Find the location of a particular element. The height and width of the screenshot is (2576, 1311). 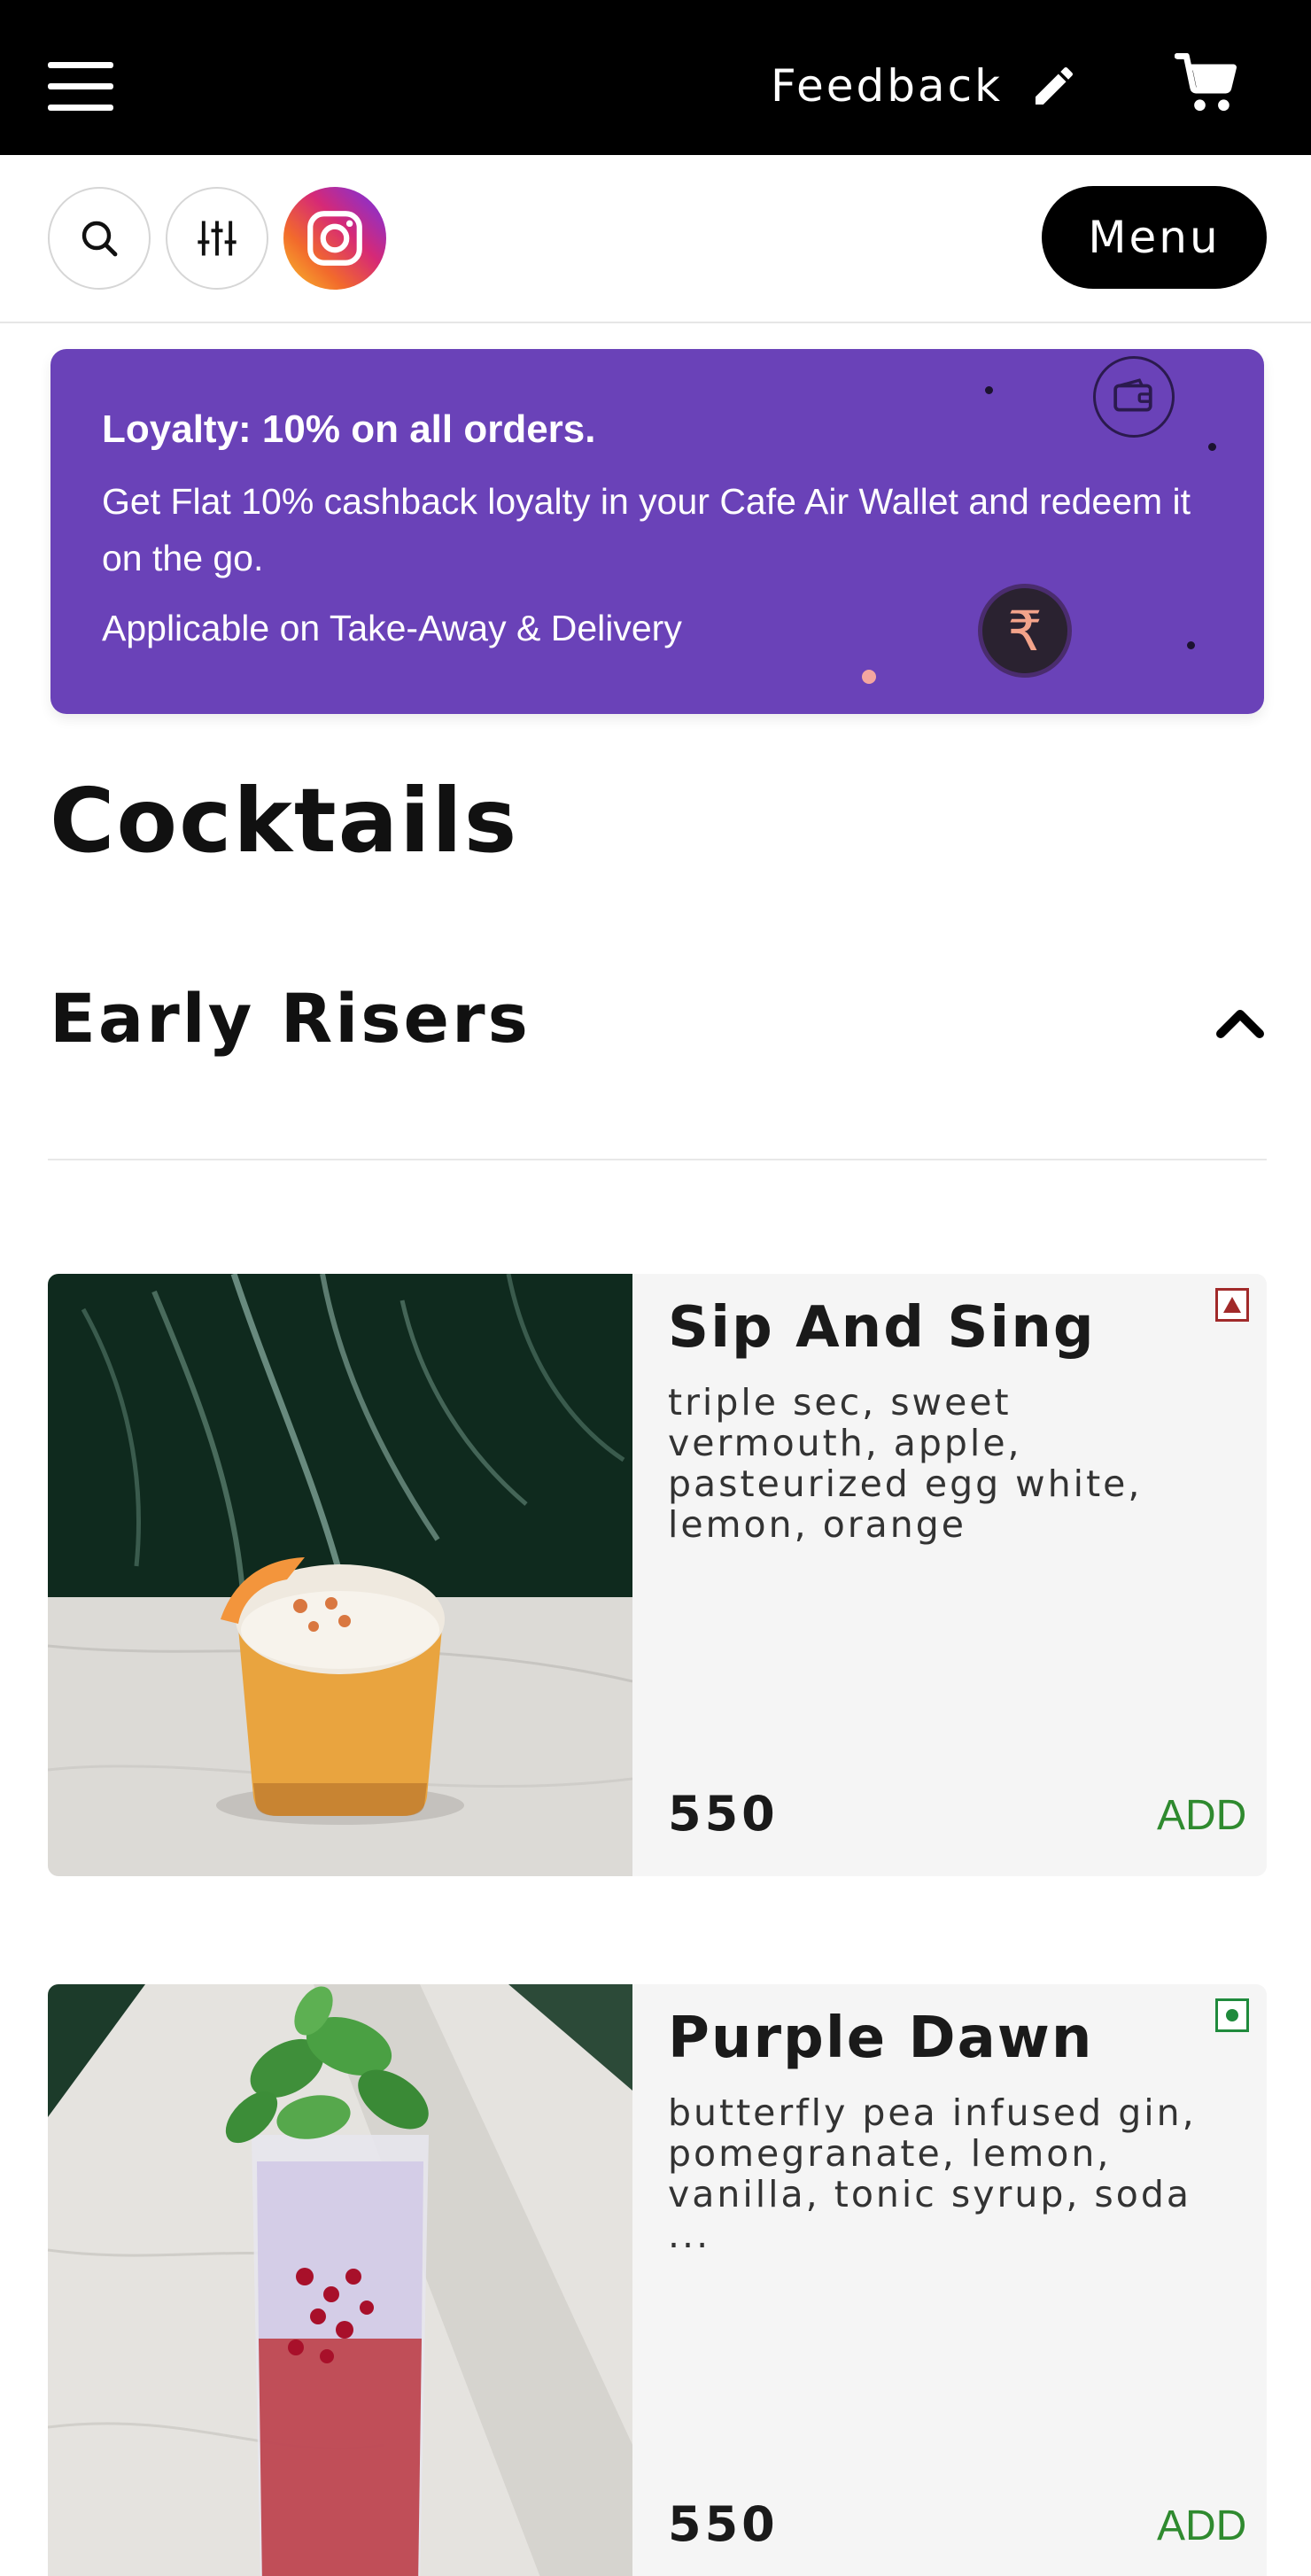

instagram-button is located at coordinates (334, 238).